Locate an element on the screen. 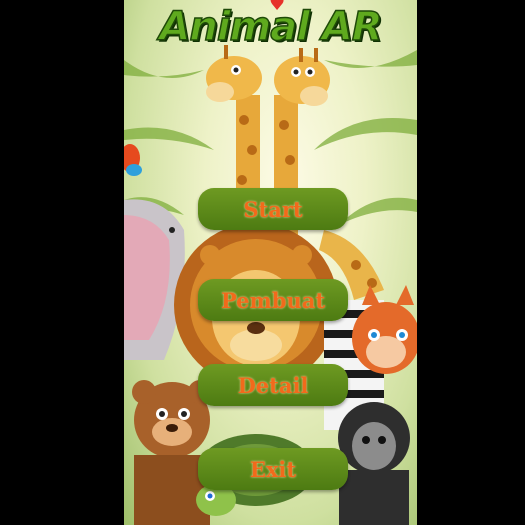 This screenshot has height=525, width=525. monkey-illustration is located at coordinates (374, 463).